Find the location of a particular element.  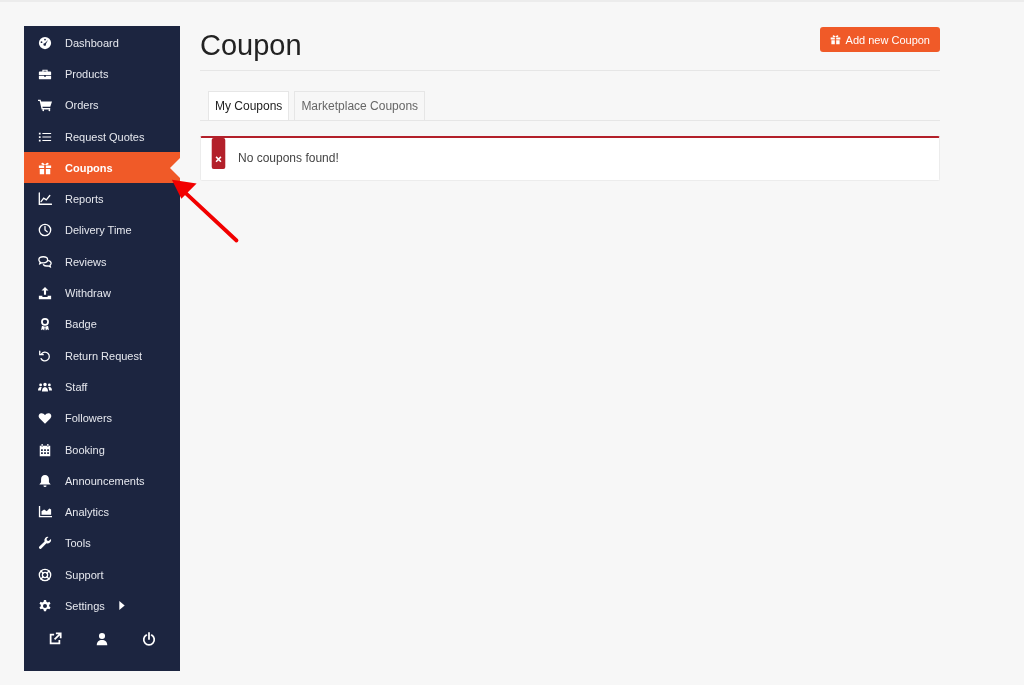

undo-icon is located at coordinates (45, 355).